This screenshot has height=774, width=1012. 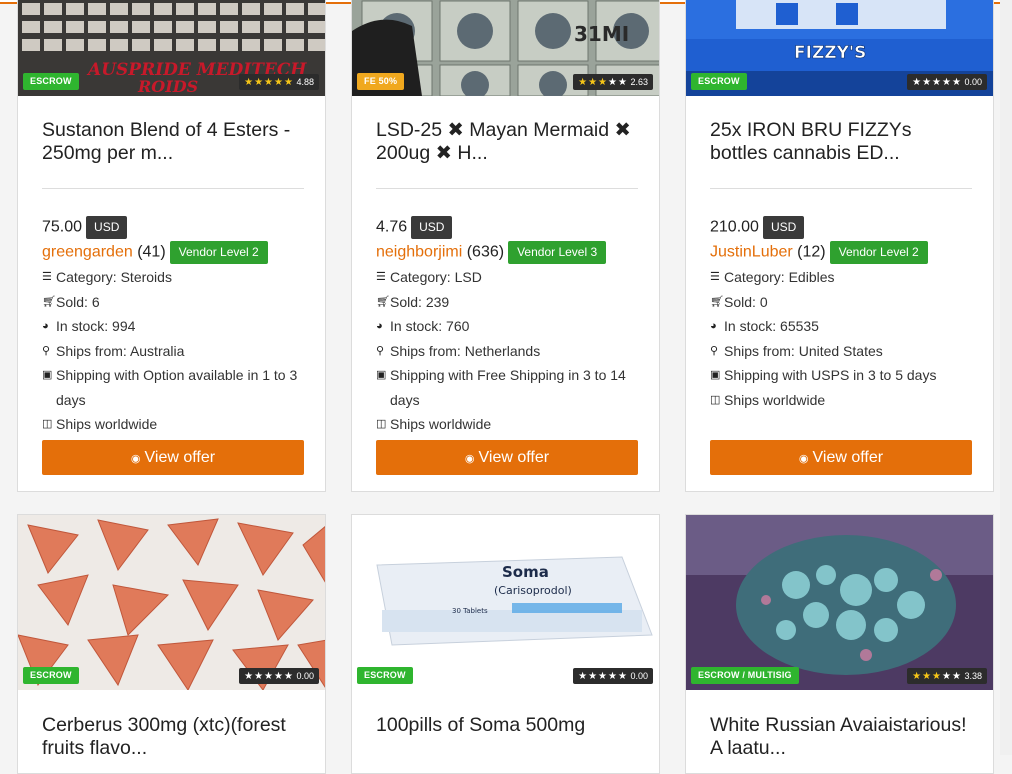 I want to click on product-image: FIZZY'S ESCROW ★★★★★ 0.00, so click(x=839, y=48).